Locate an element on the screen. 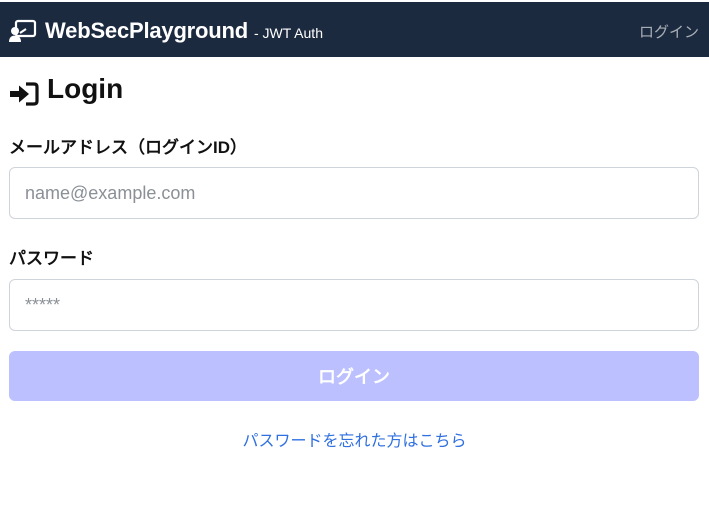 Image resolution: width=709 pixels, height=522 pixels. email-field is located at coordinates (354, 193).